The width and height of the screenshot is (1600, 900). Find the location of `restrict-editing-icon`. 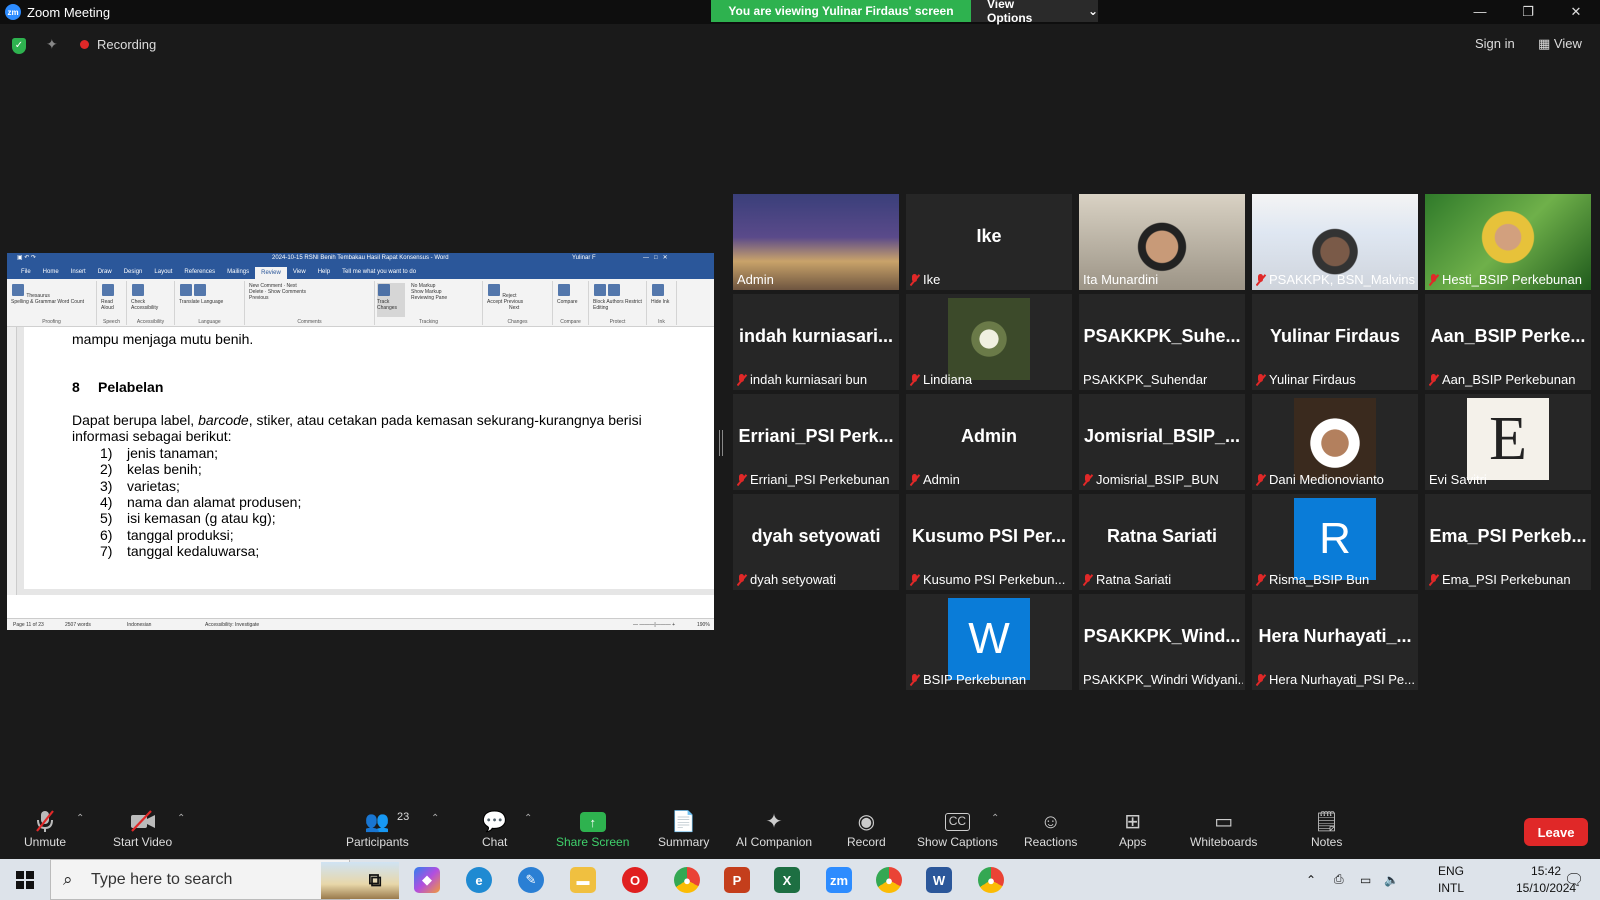

restrict-editing-icon is located at coordinates (614, 290).